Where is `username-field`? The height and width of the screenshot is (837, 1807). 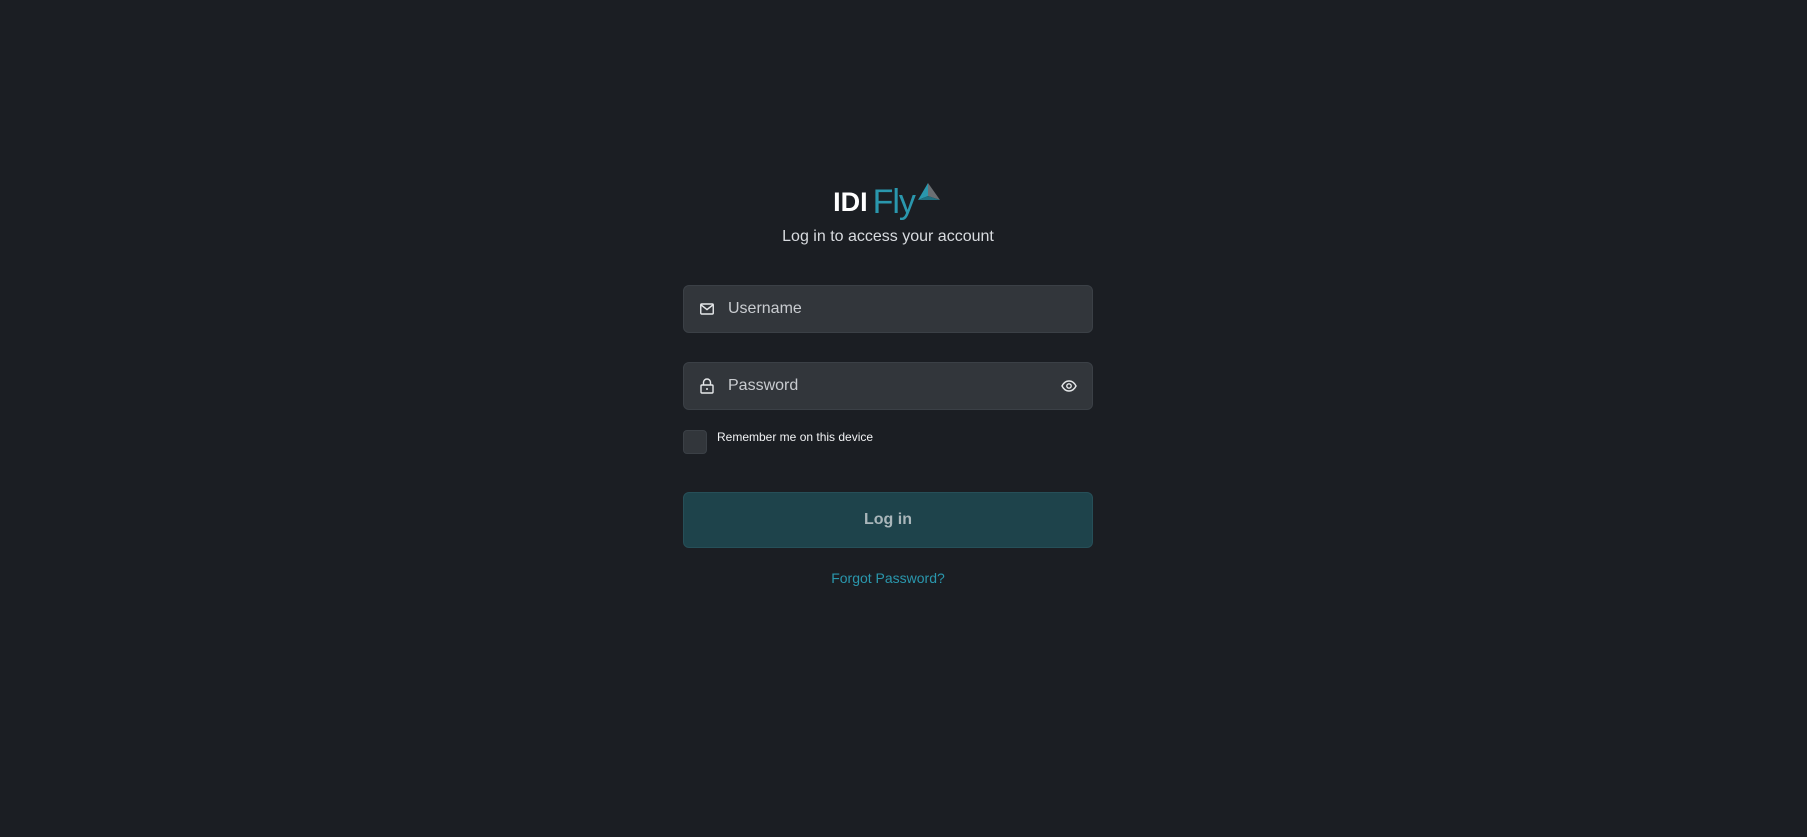 username-field is located at coordinates (888, 309).